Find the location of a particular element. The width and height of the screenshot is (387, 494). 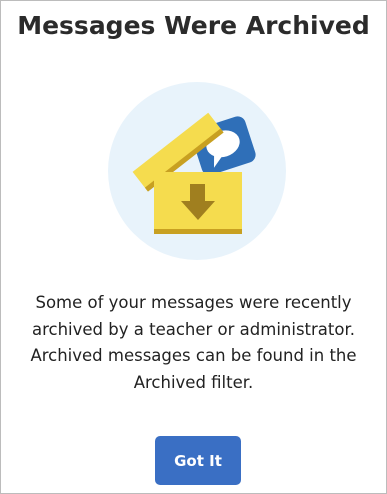

message-line: Archived filter. is located at coordinates (193, 382).